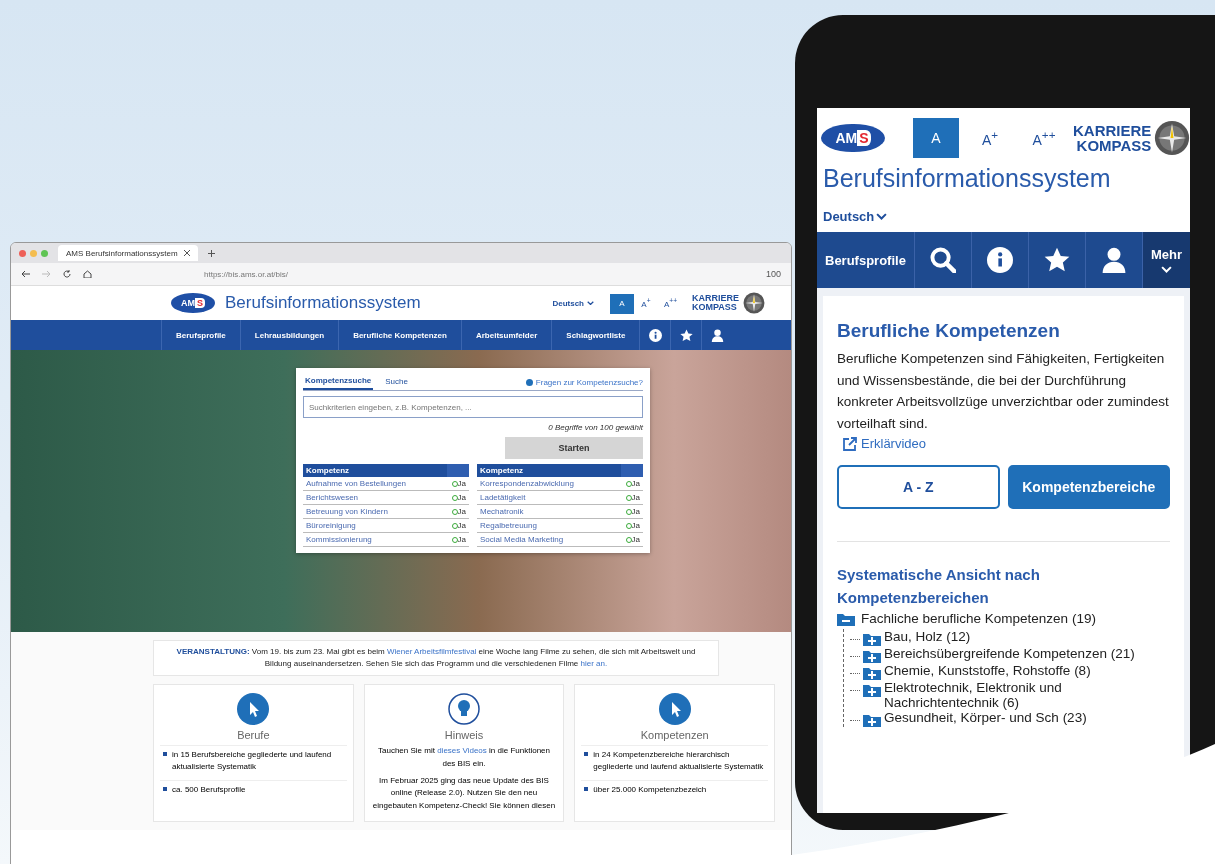  I want to click on bullet-text: ca. 500 Berufsprofile, so click(209, 790).